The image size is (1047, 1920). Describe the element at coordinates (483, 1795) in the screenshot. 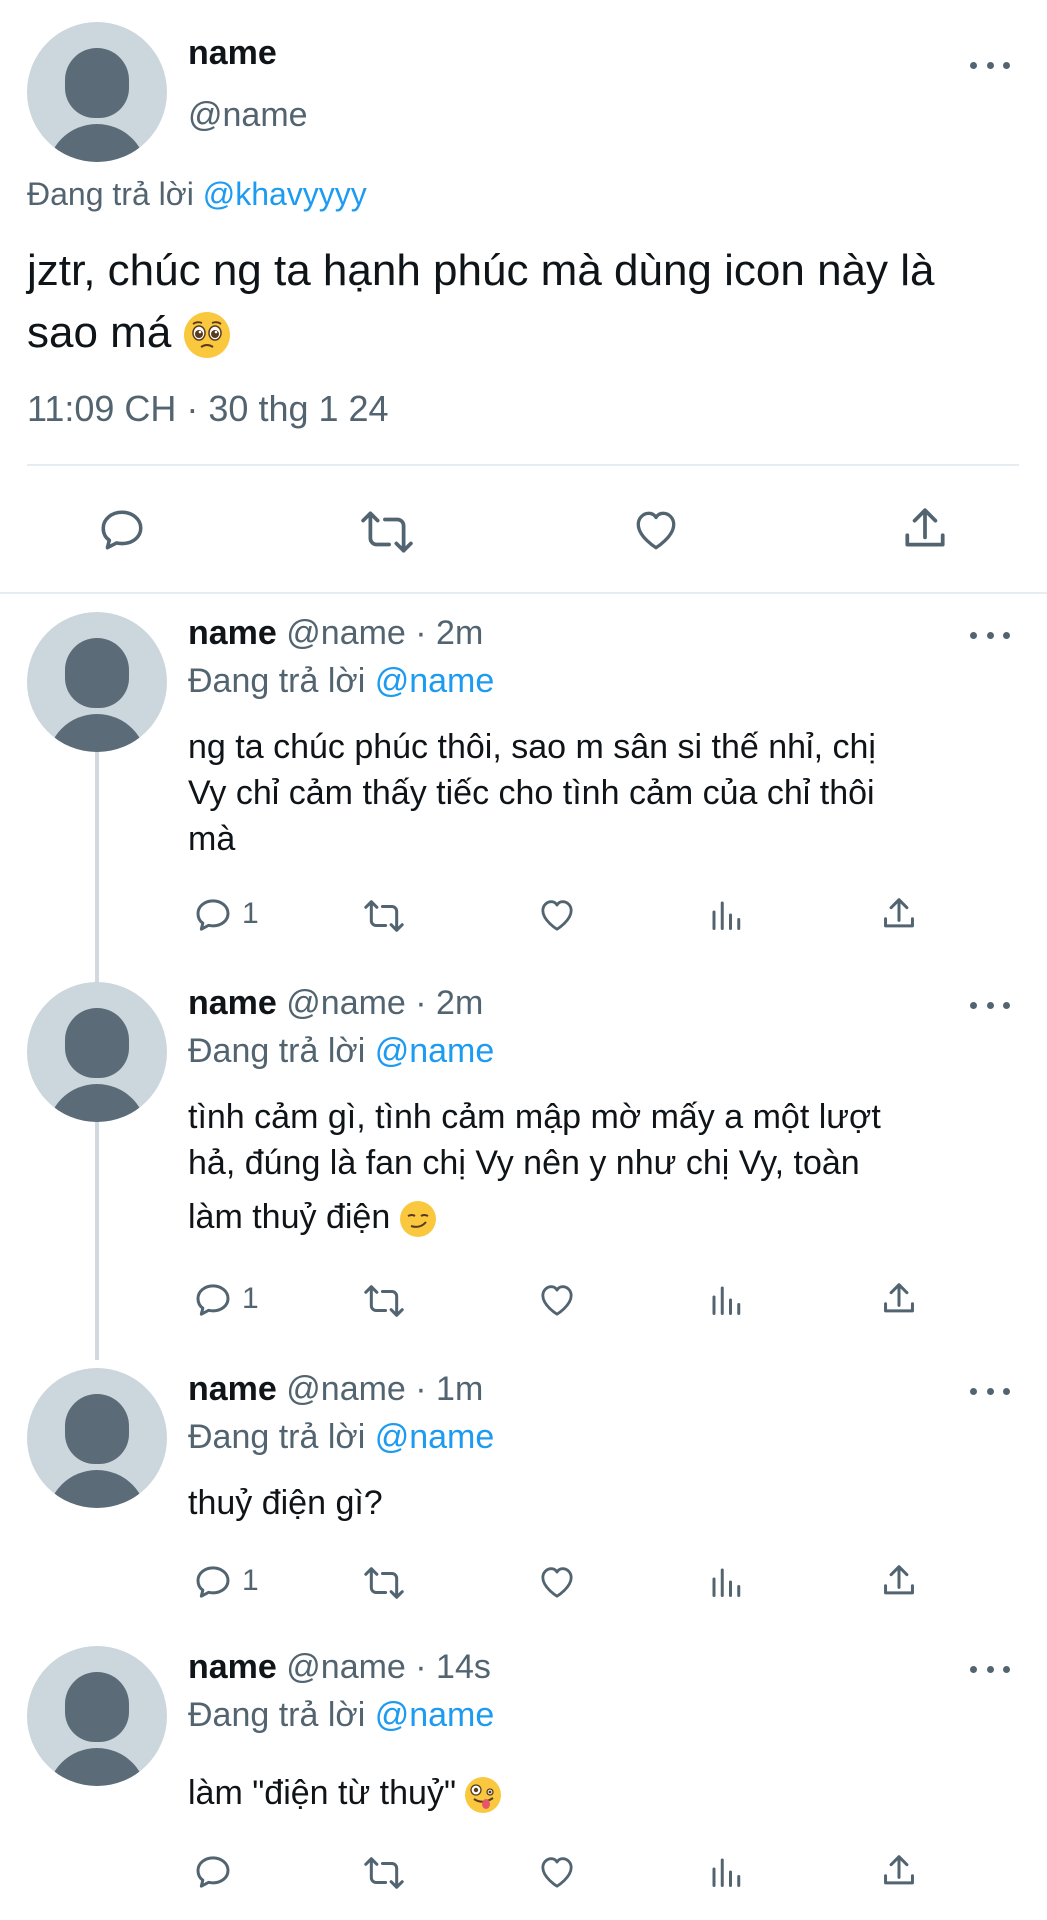

I see `zany-face-icon` at that location.